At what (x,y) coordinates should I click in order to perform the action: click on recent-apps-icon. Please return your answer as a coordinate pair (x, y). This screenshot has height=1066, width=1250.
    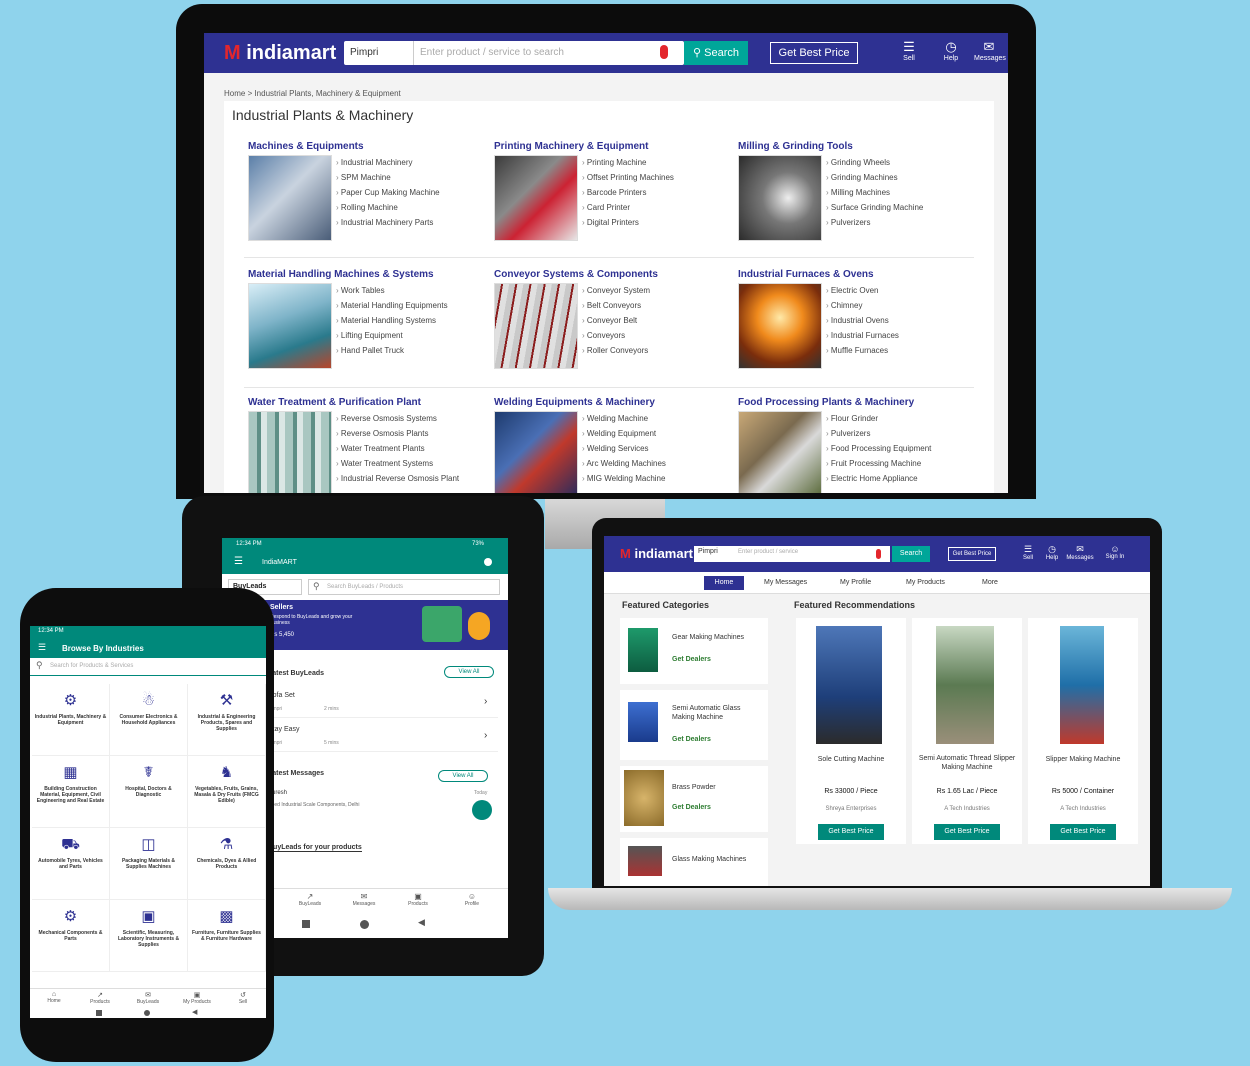
    Looking at the image, I should click on (306, 924).